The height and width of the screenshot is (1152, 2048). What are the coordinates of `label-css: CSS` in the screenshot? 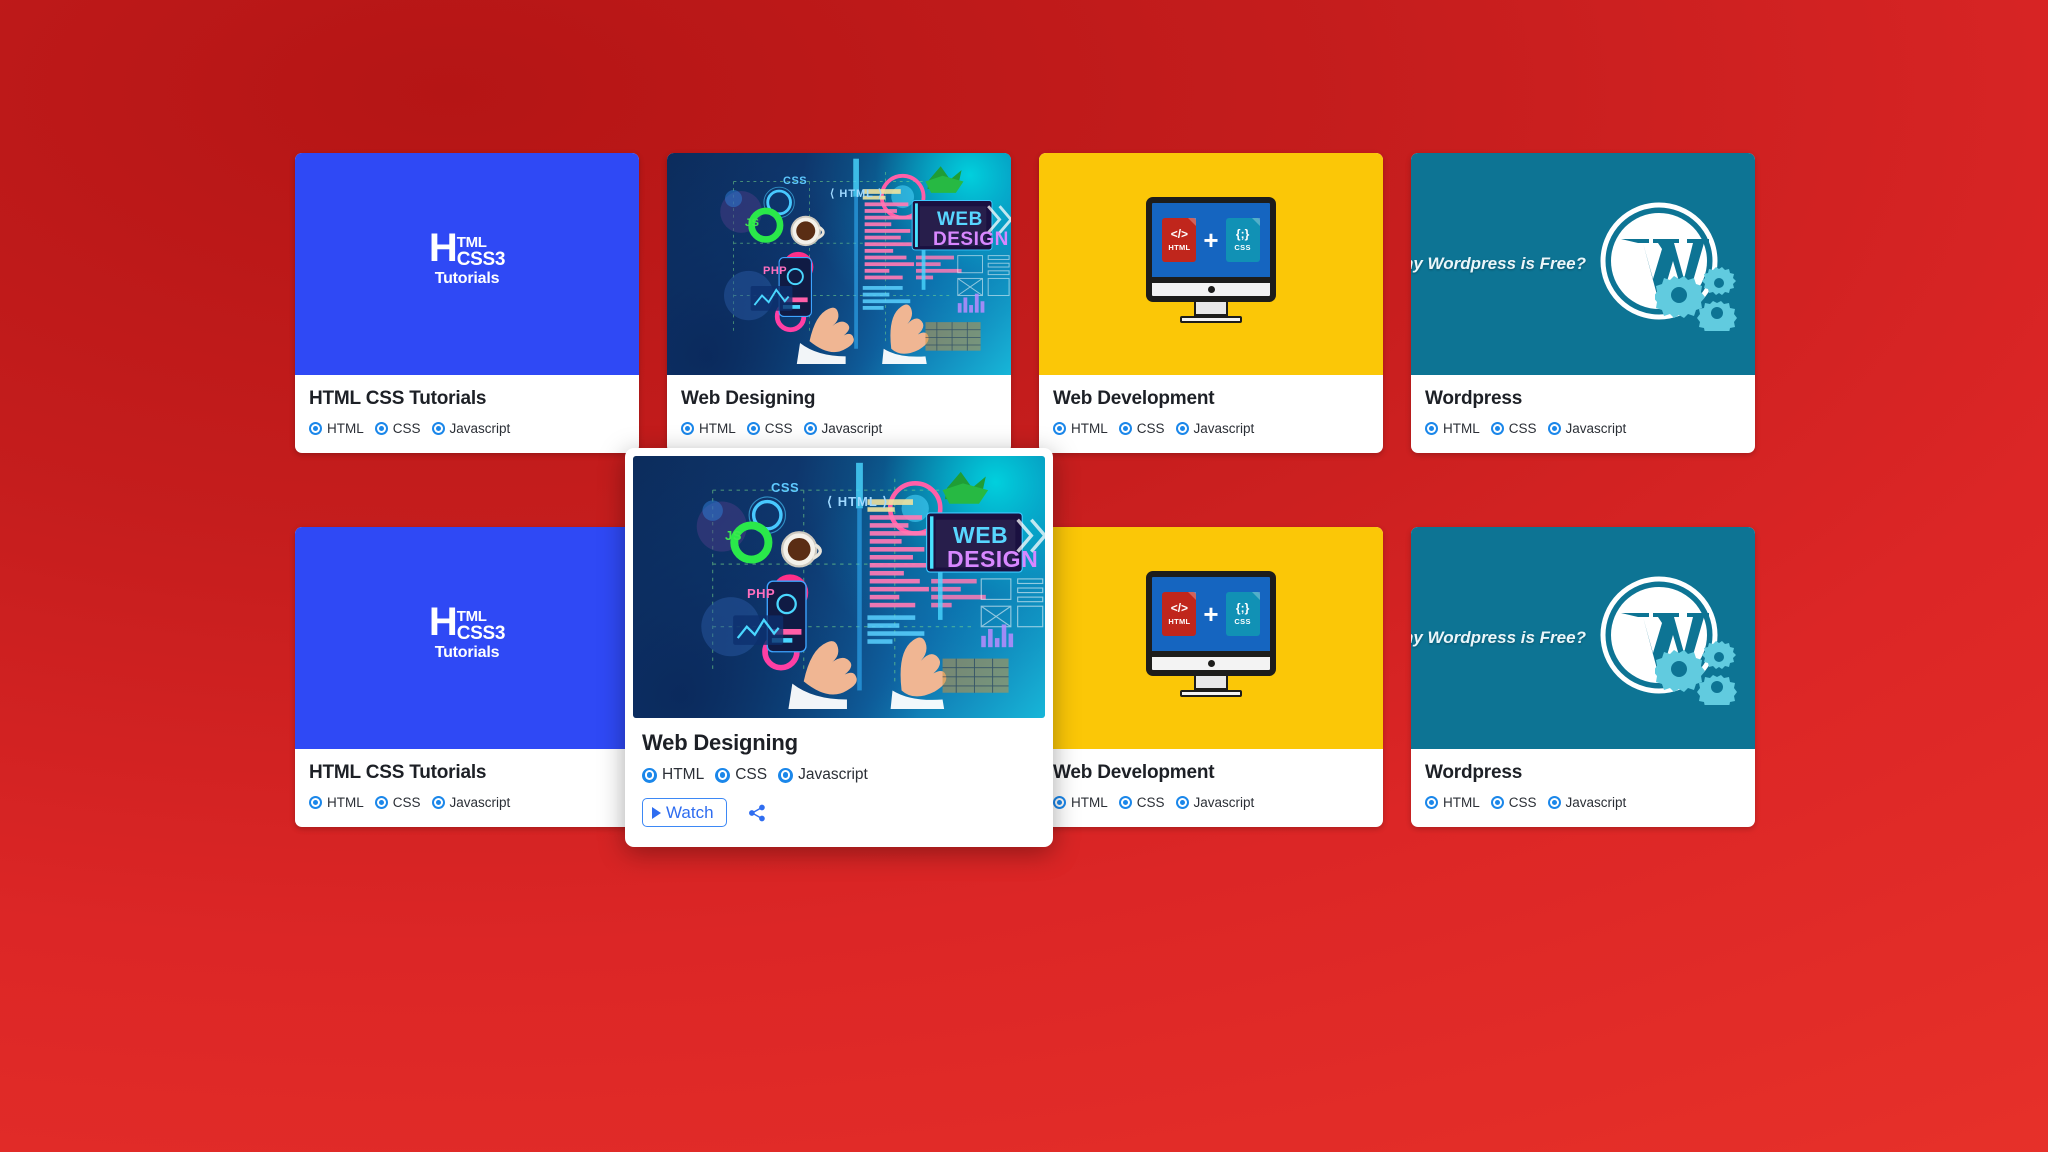 It's located at (785, 487).